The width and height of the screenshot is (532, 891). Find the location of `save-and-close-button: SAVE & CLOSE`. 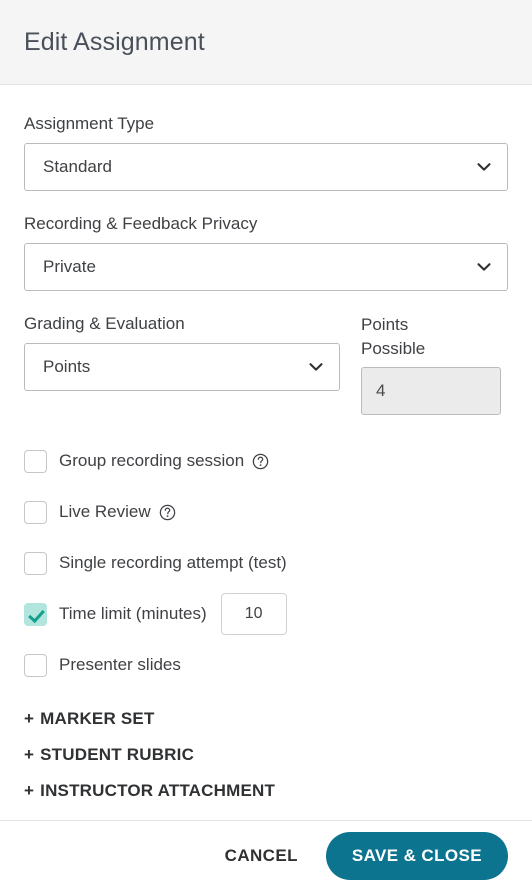

save-and-close-button: SAVE & CLOSE is located at coordinates (416, 856).